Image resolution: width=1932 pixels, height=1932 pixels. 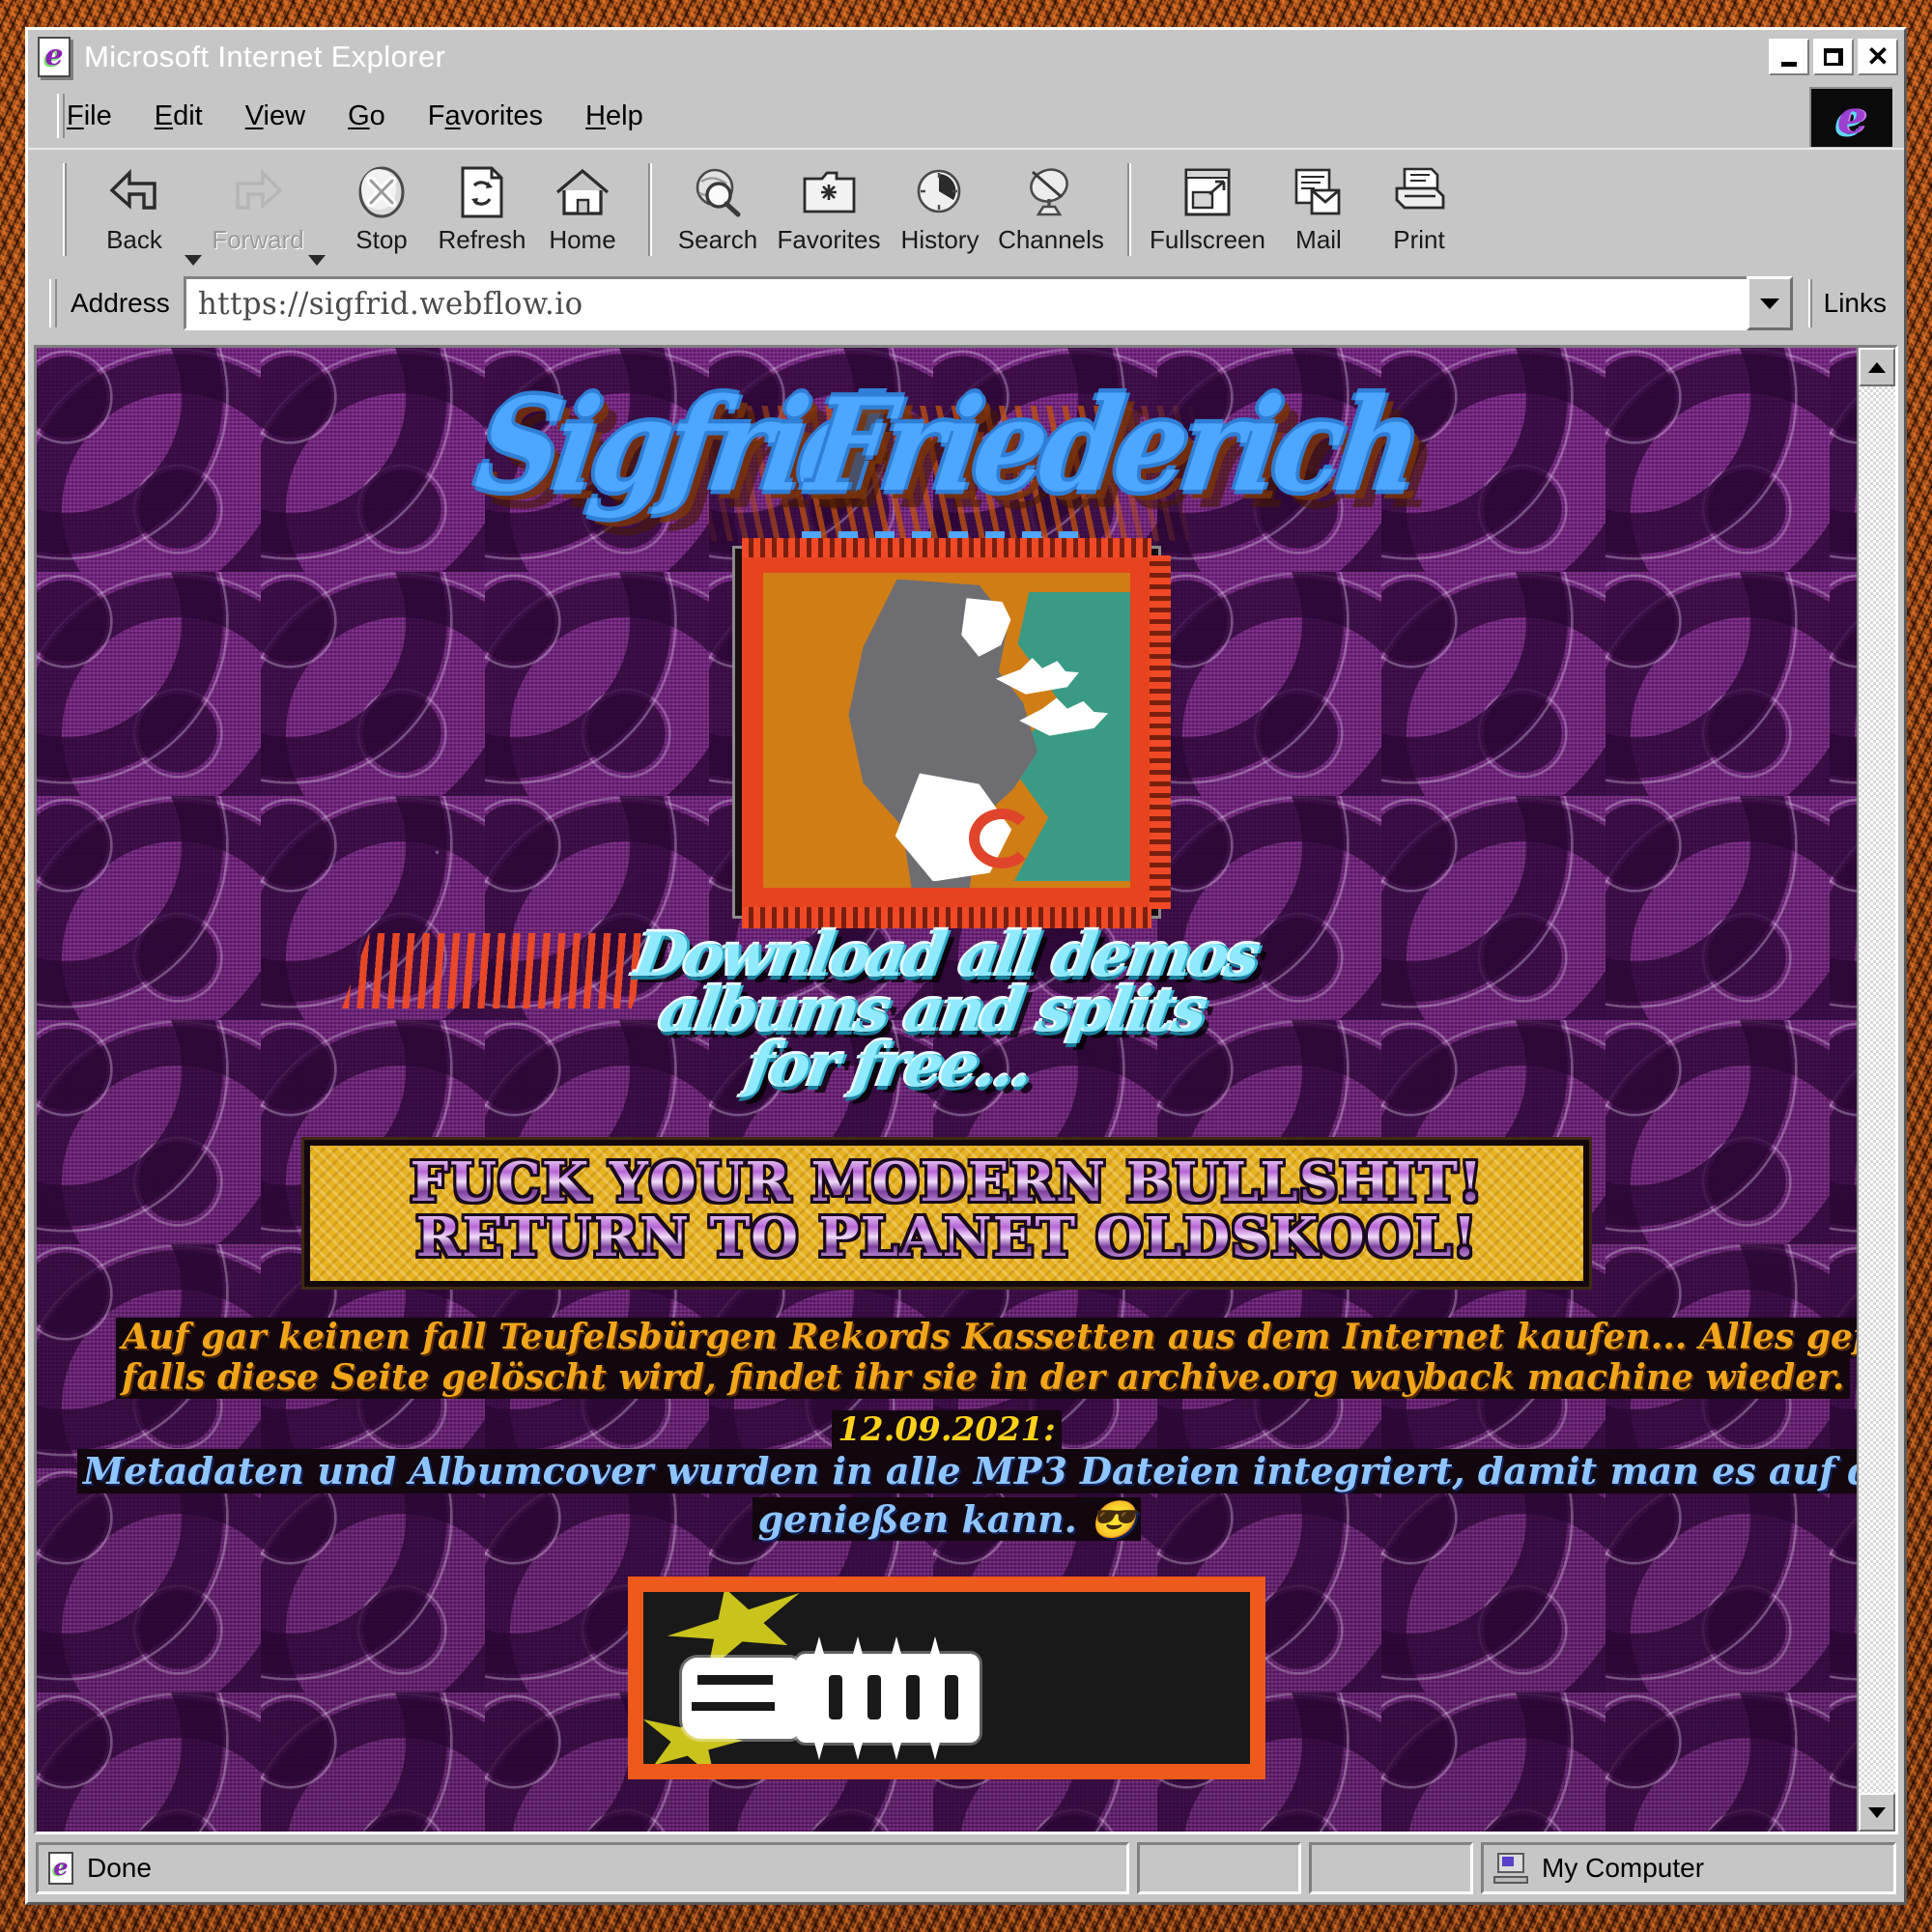 I want to click on toolbar-button-mail: Mail, so click(x=1318, y=208).